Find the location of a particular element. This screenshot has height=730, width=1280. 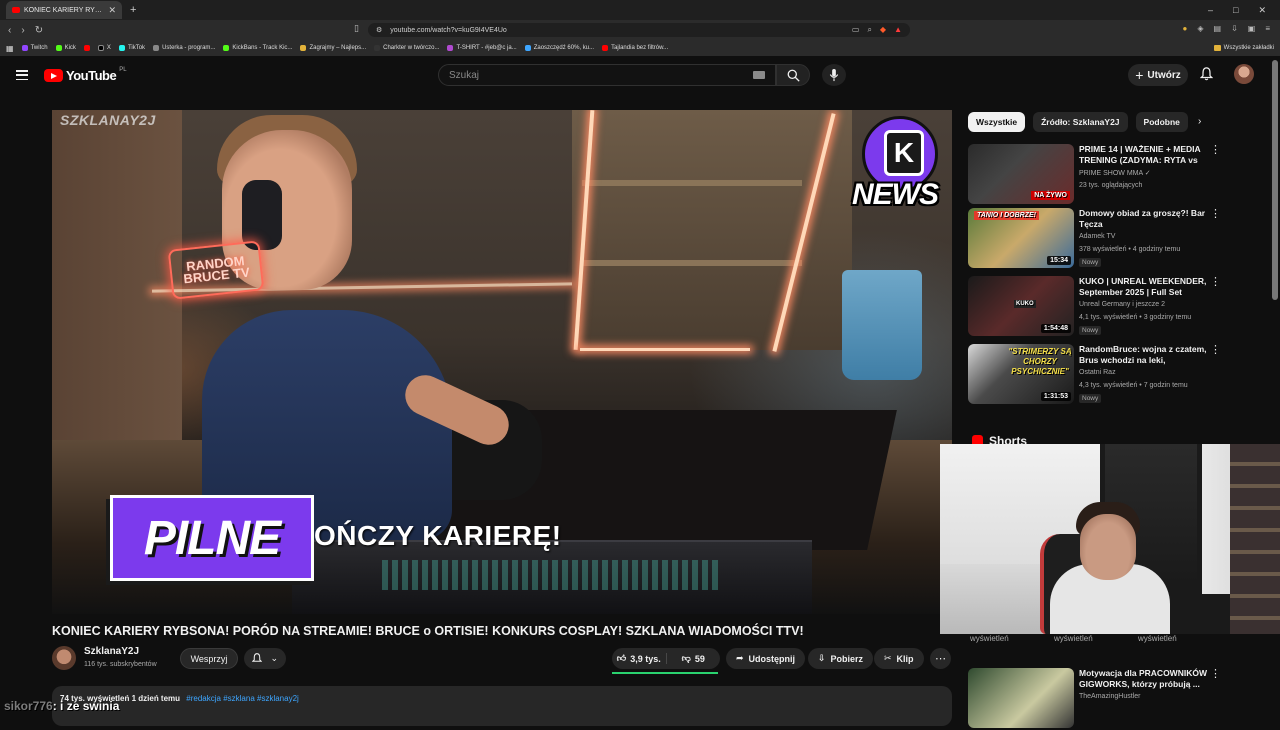

vpn-icon: ◈ is located at coordinates (1200, 28).